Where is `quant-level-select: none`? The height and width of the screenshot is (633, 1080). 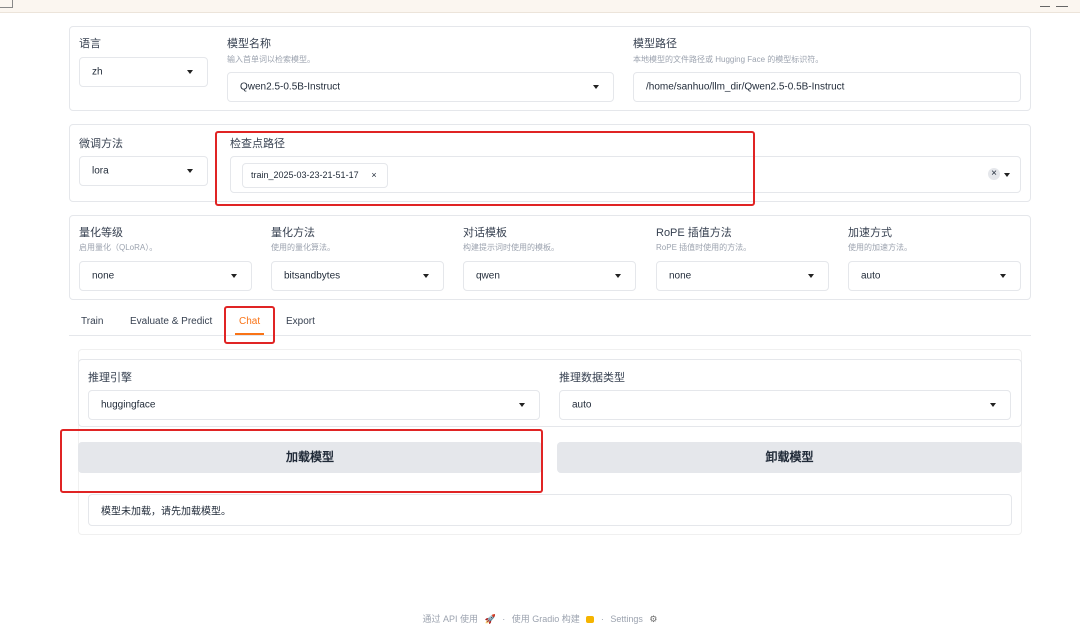 quant-level-select: none is located at coordinates (165, 276).